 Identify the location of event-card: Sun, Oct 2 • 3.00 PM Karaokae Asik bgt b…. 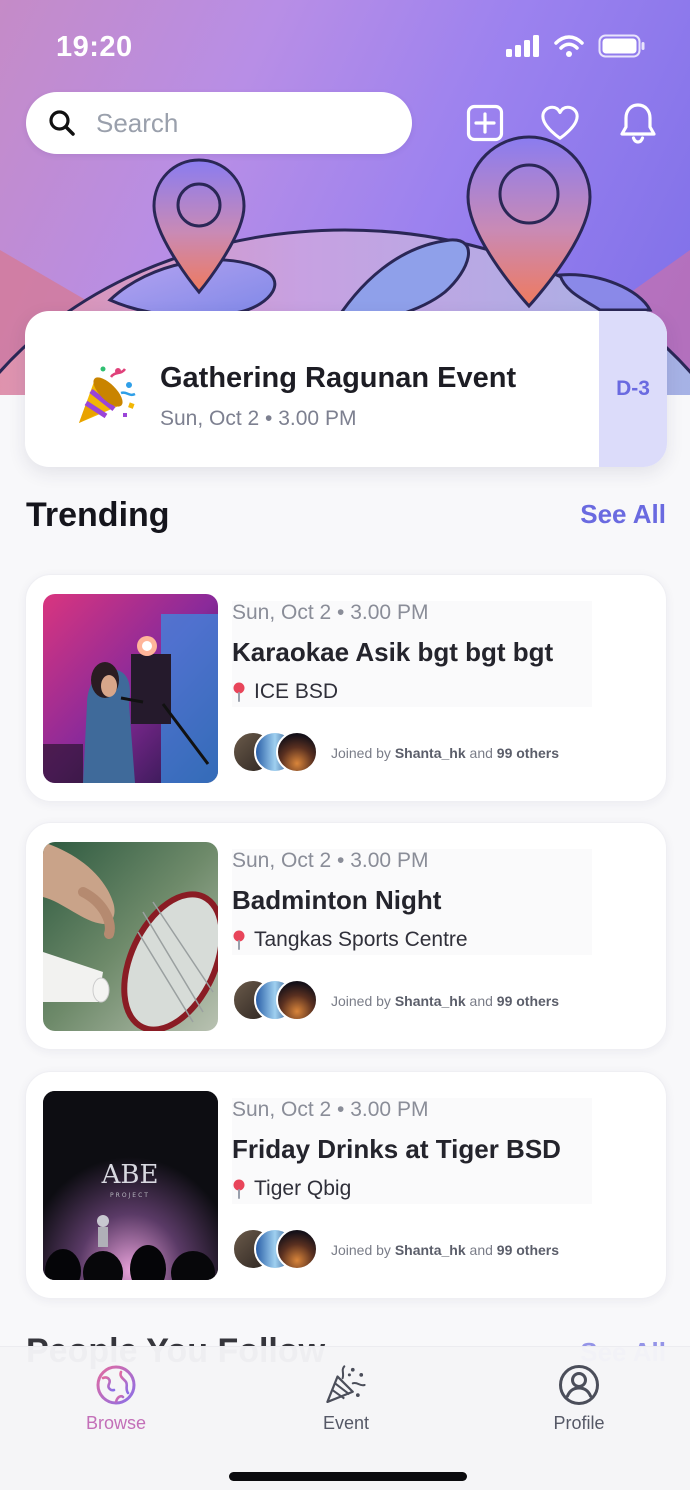
(346, 688).